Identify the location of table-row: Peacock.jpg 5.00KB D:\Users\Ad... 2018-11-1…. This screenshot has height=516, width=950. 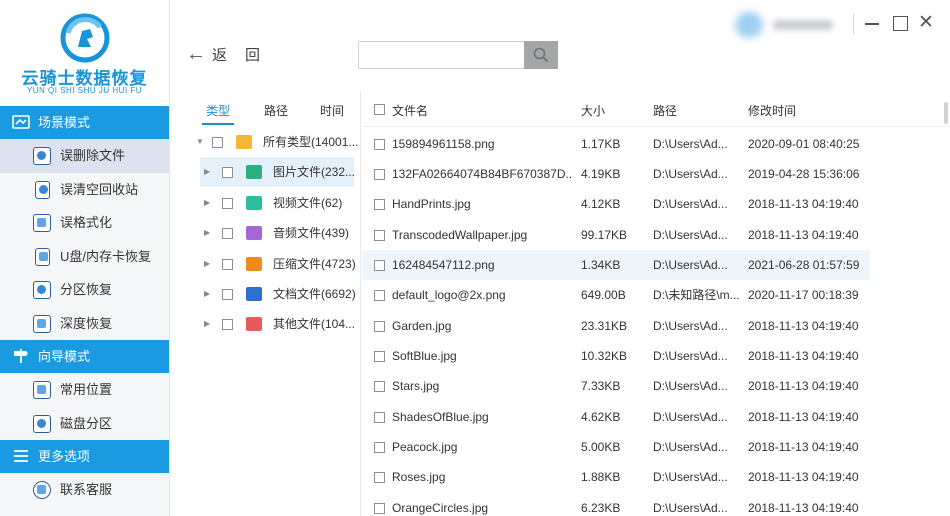
(616, 447).